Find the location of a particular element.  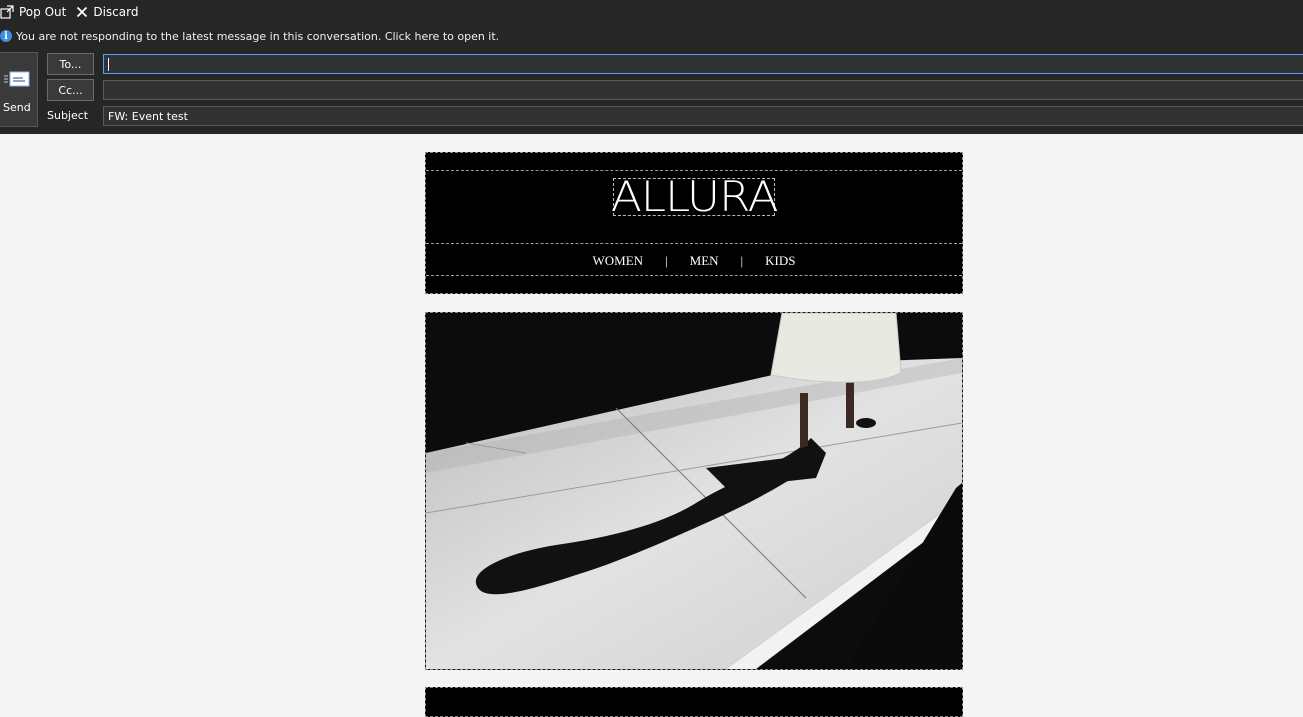

email-brand-header: ALLURA WOMEN | MEN | KIDS is located at coordinates (694, 223).